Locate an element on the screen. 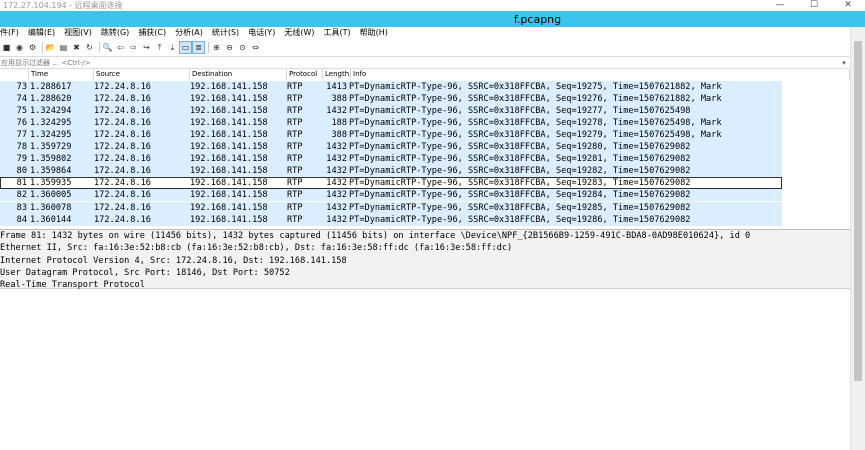 This screenshot has width=865, height=450. minimize-button: — is located at coordinates (780, 5).